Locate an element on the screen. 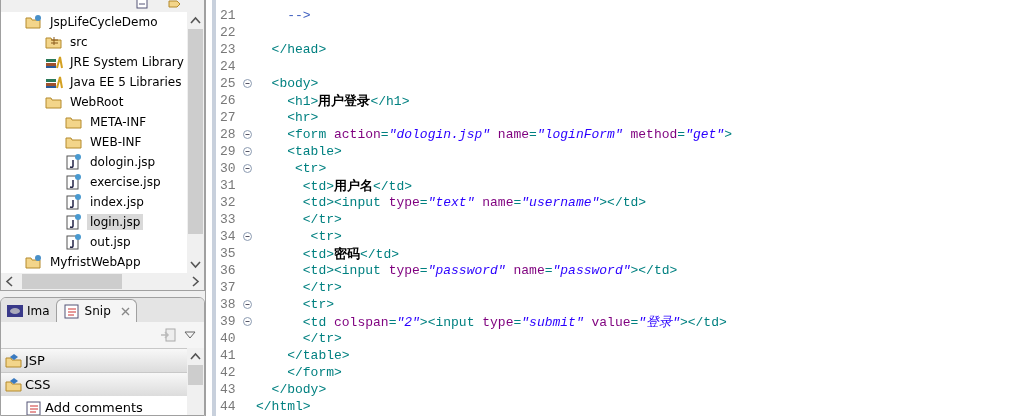 Image resolution: width=1016 pixels, height=416 pixels. code-line: </table> is located at coordinates (318, 355).